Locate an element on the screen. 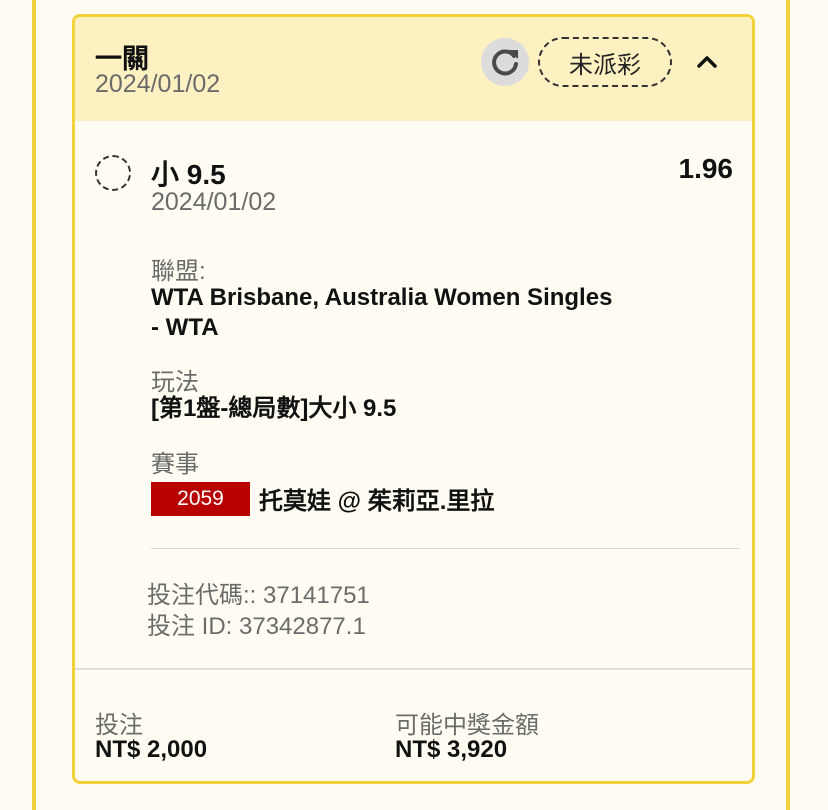 The width and height of the screenshot is (828, 810). league-label: 聯盟: is located at coordinates (178, 271).